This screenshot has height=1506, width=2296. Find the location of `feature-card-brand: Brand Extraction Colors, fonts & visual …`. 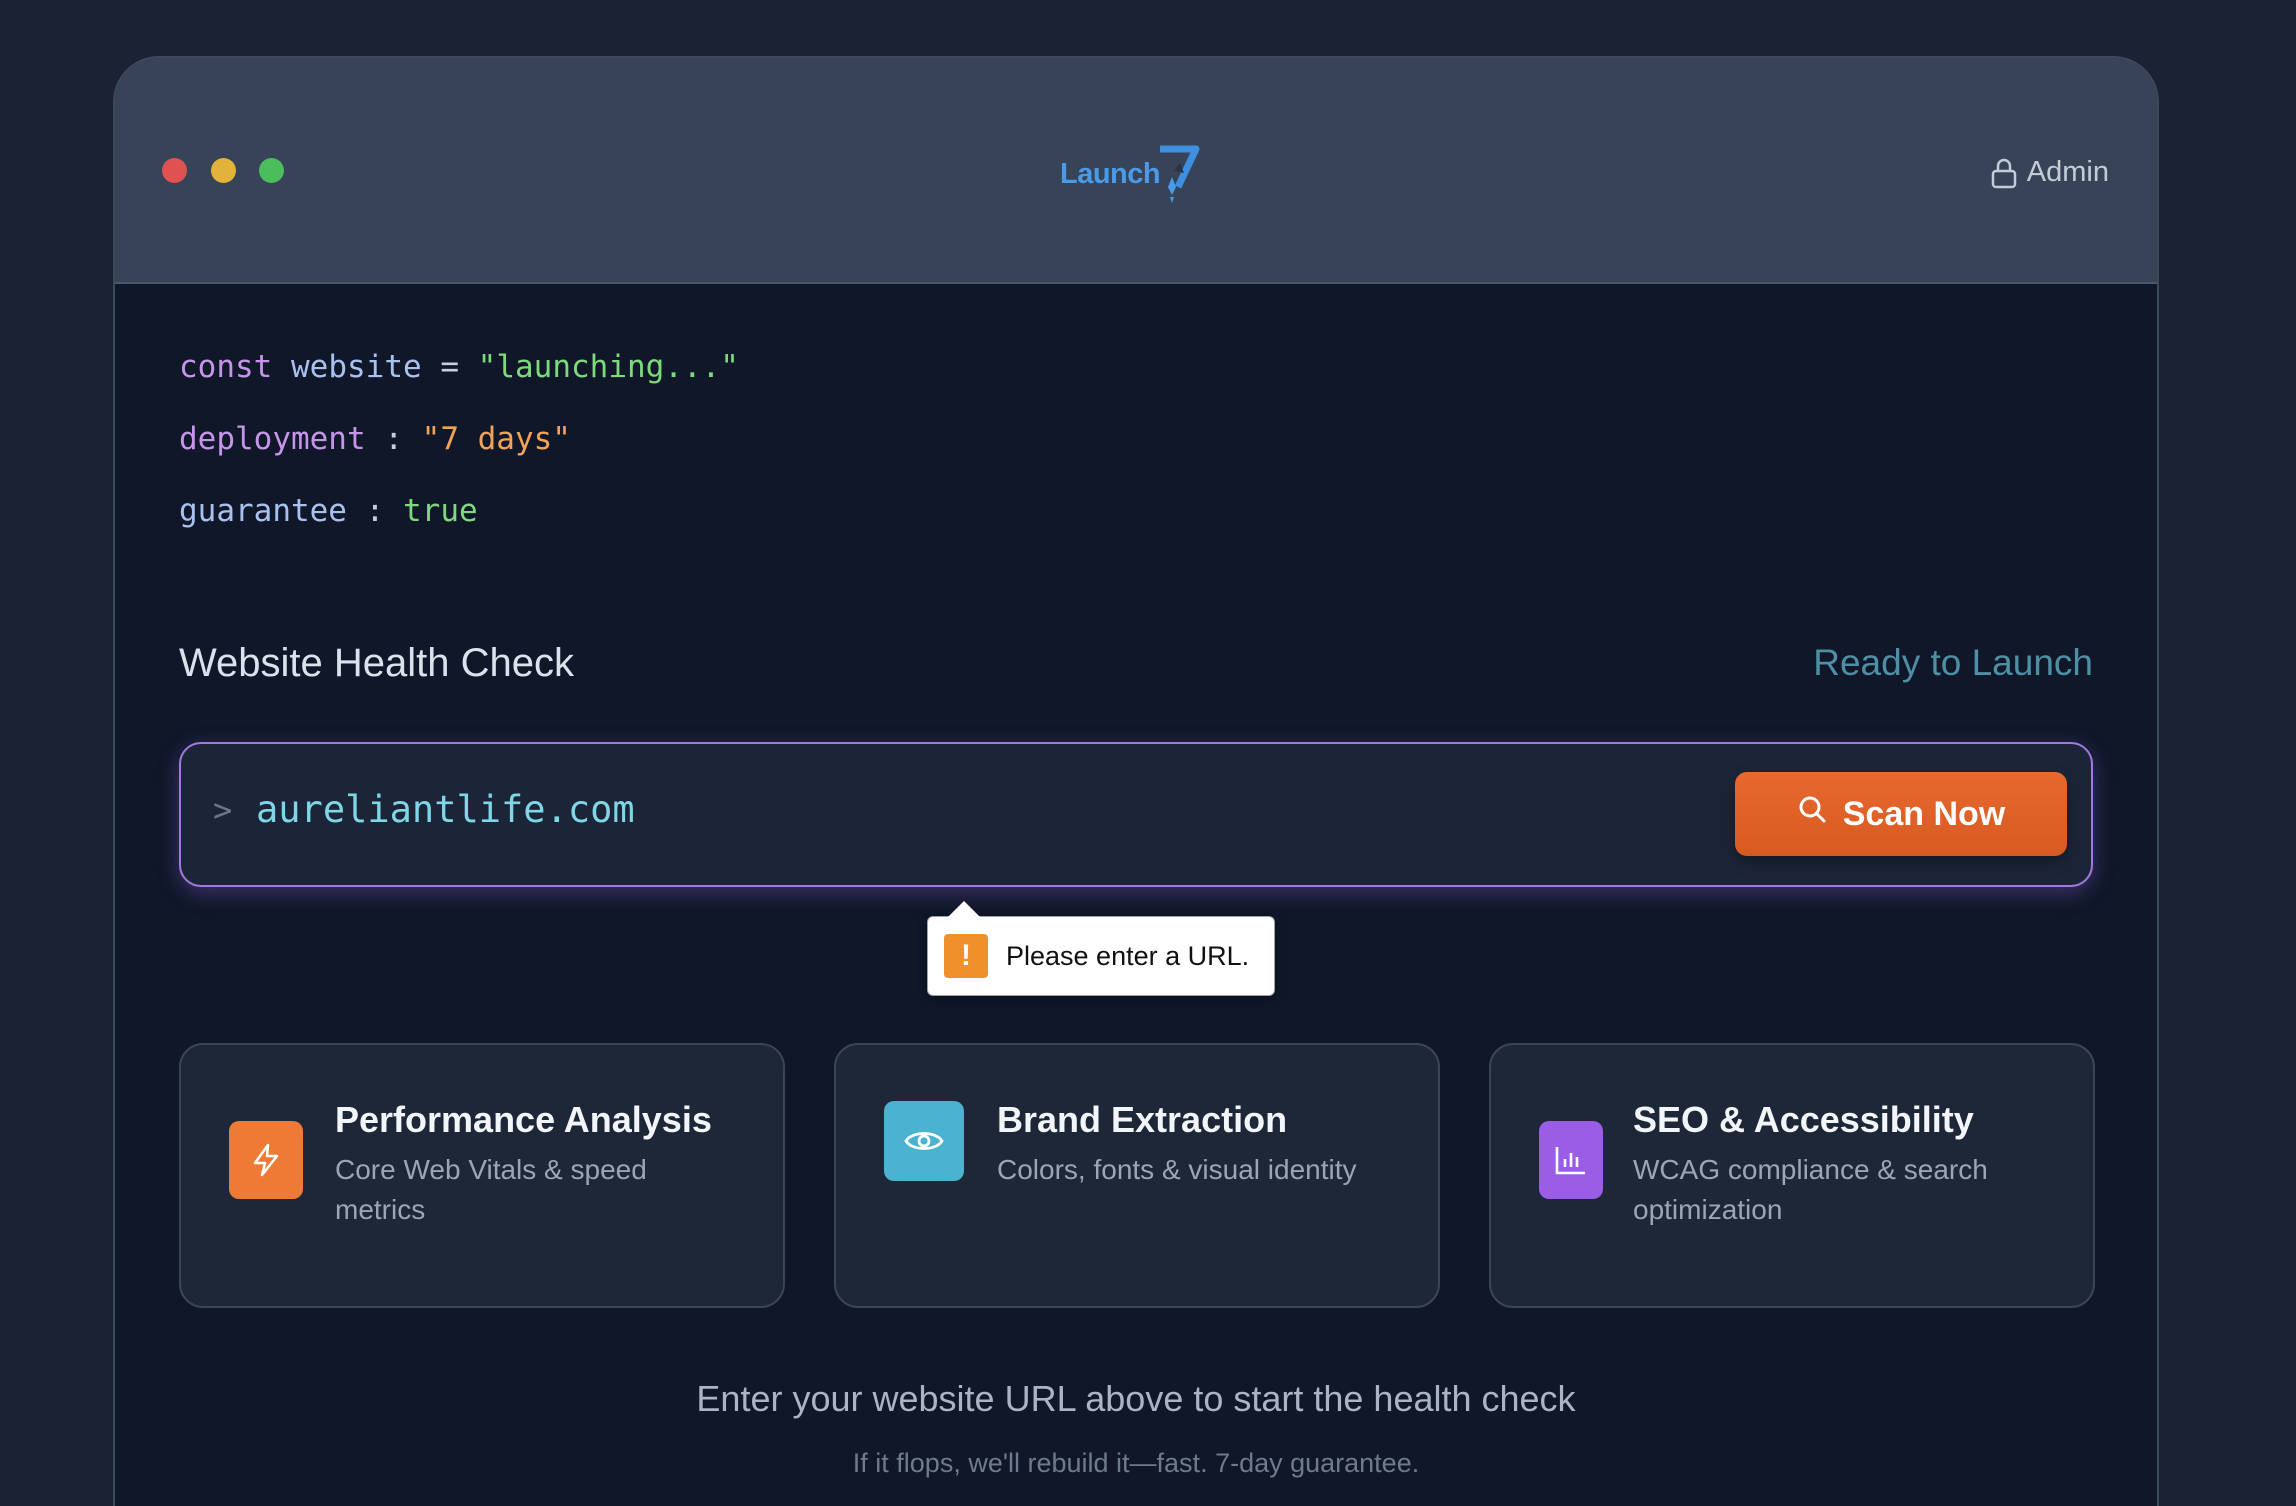

feature-card-brand: Brand Extraction Colors, fonts & visual … is located at coordinates (1137, 1175).